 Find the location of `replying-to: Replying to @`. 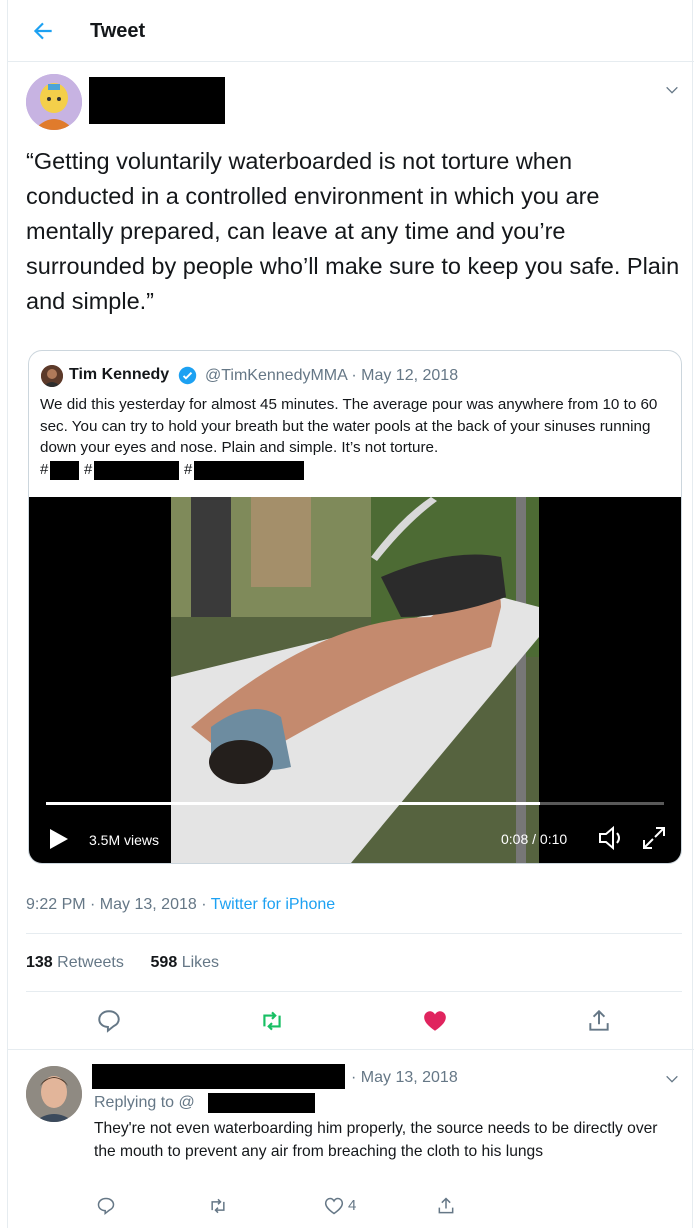

replying-to: Replying to @ is located at coordinates (144, 1103).